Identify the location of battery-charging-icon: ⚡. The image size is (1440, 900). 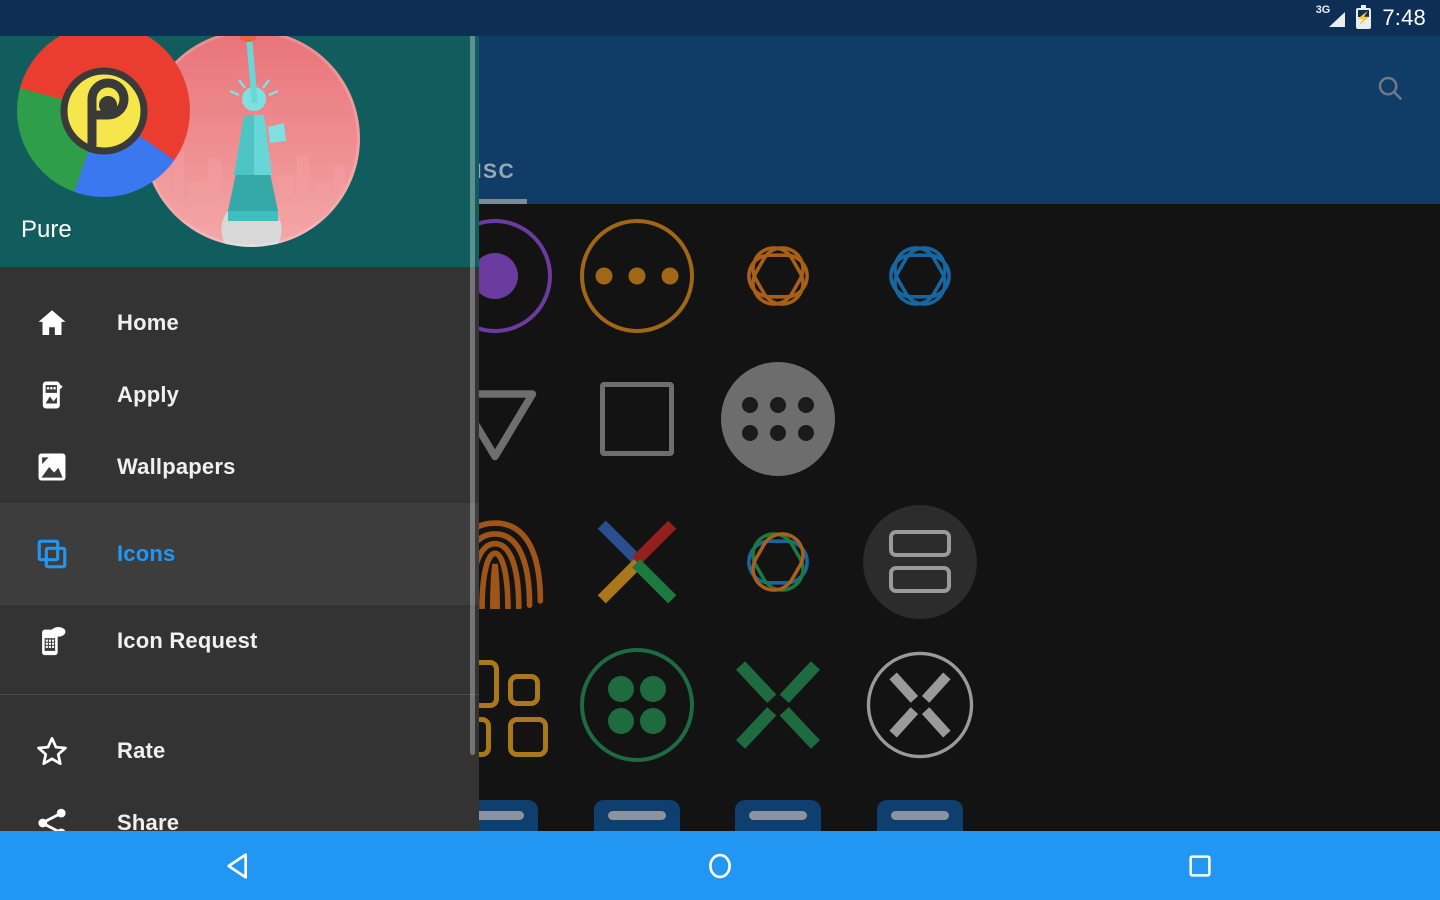
(1364, 16).